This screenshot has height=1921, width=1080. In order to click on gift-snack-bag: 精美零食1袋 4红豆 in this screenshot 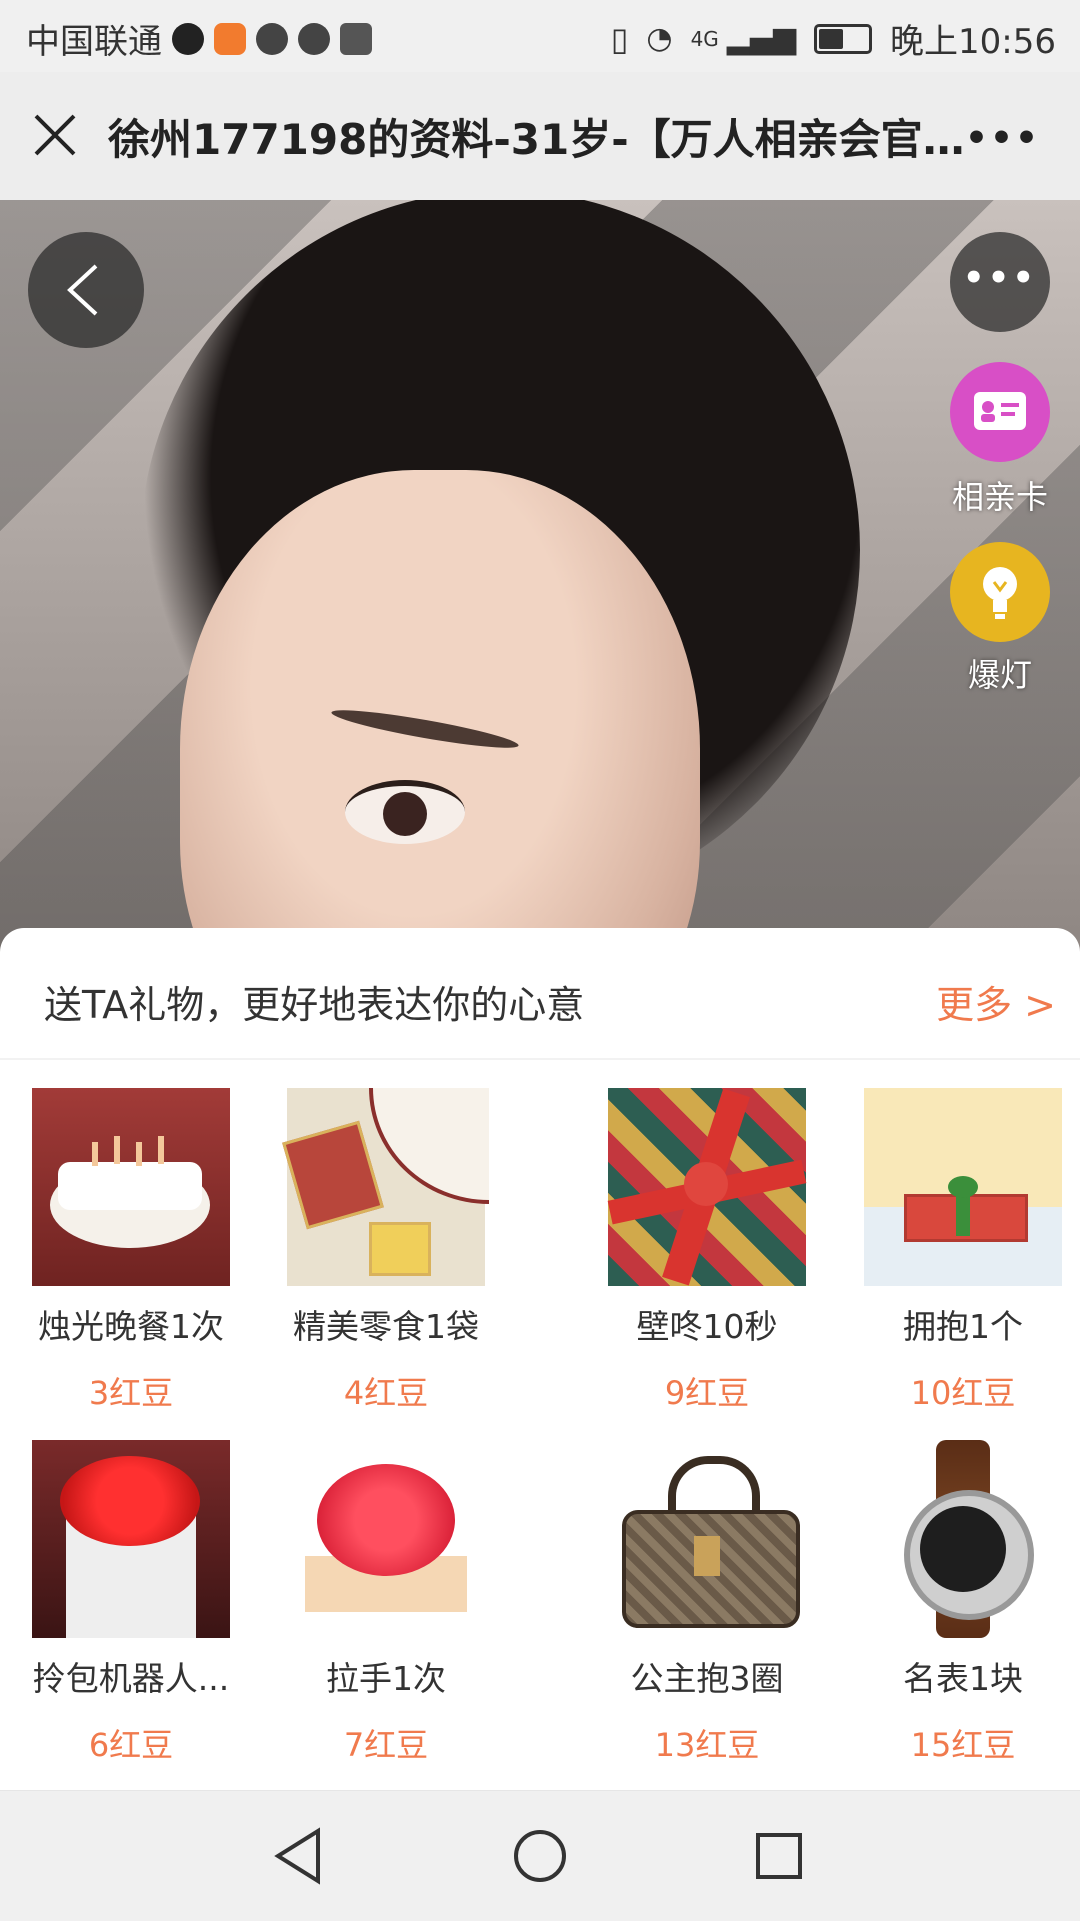, I will do `click(385, 1251)`.